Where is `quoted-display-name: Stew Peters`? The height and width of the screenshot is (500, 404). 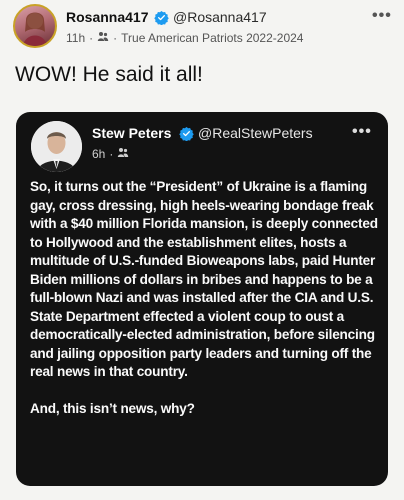 quoted-display-name: Stew Peters is located at coordinates (131, 133).